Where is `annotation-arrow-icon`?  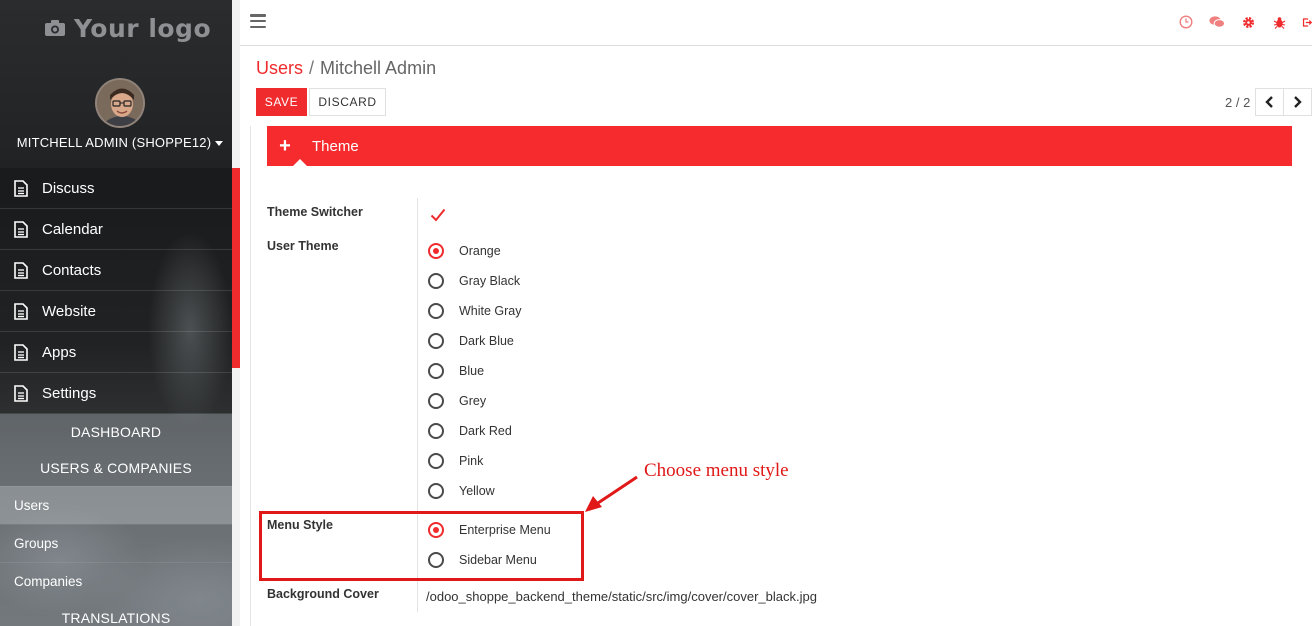
annotation-arrow-icon is located at coordinates (611, 493).